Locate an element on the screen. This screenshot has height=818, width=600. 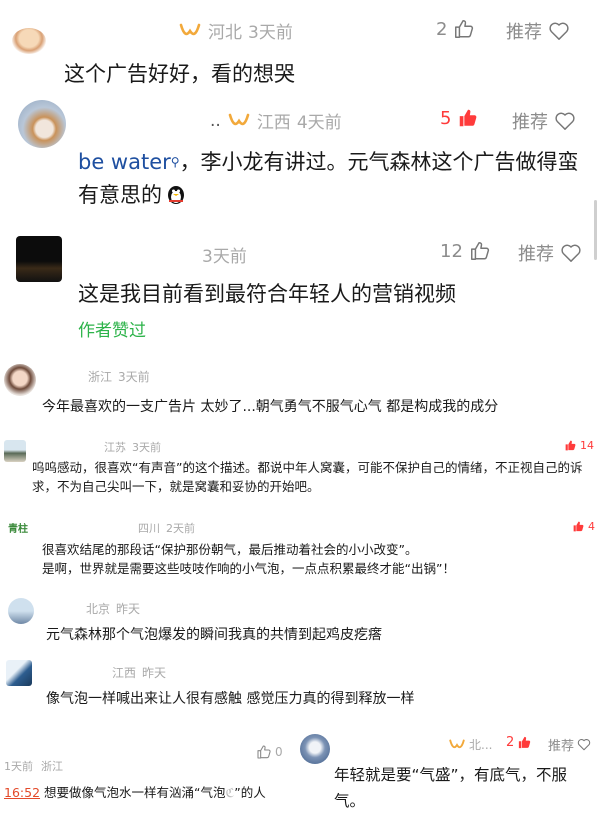
comment-text: 像气泡一样喊出来让人很有感触 感觉压力真的得到释放一样 is located at coordinates (230, 699).